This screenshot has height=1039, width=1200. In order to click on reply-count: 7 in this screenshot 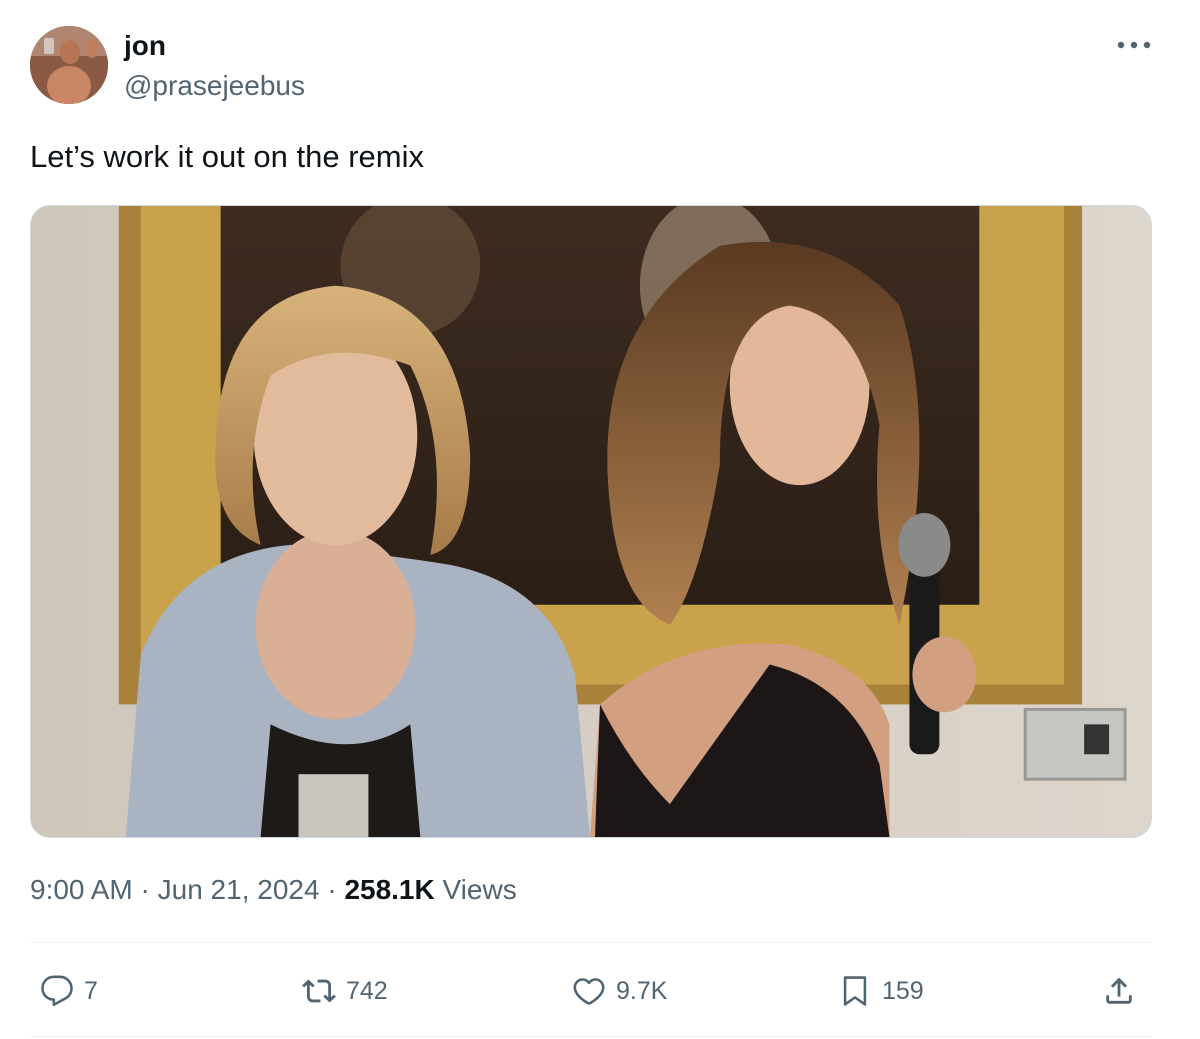, I will do `click(91, 991)`.